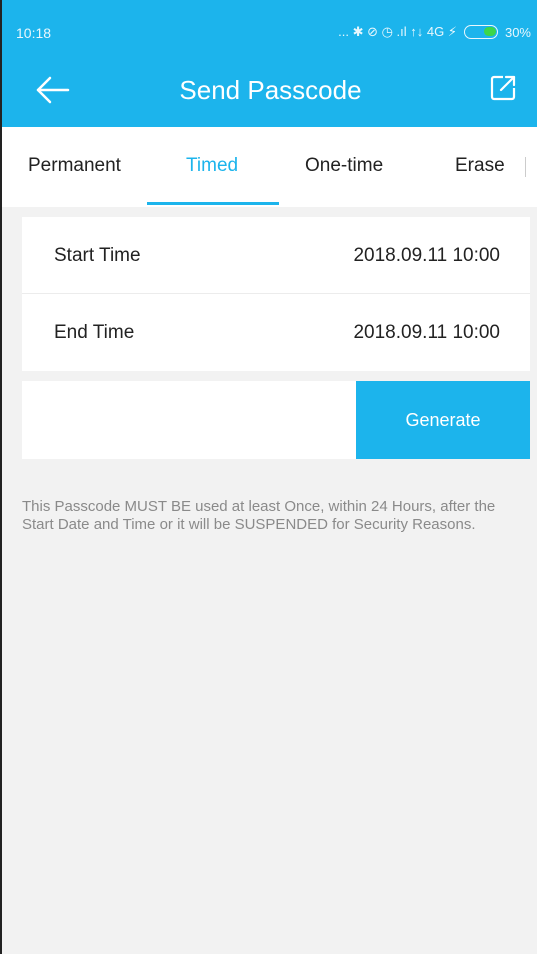 This screenshot has width=537, height=954. I want to click on end-time-row: End Time 2018.09.11 10:00, so click(276, 332).